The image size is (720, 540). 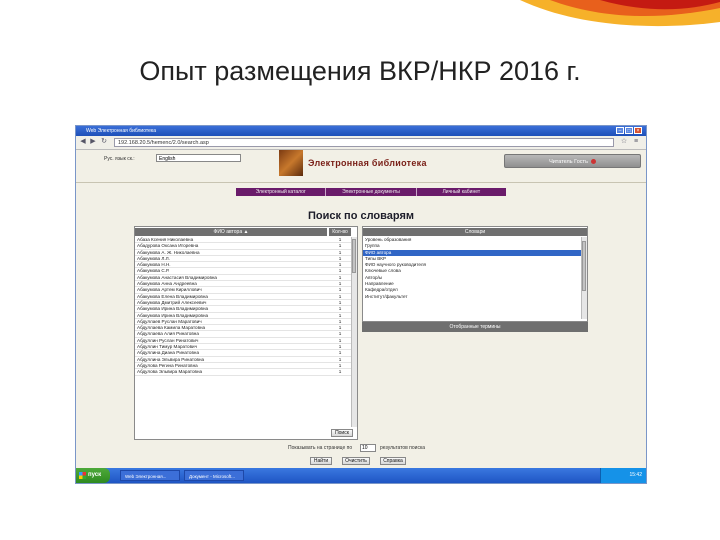 I want to click on system-tray: 15:42, so click(x=623, y=475).